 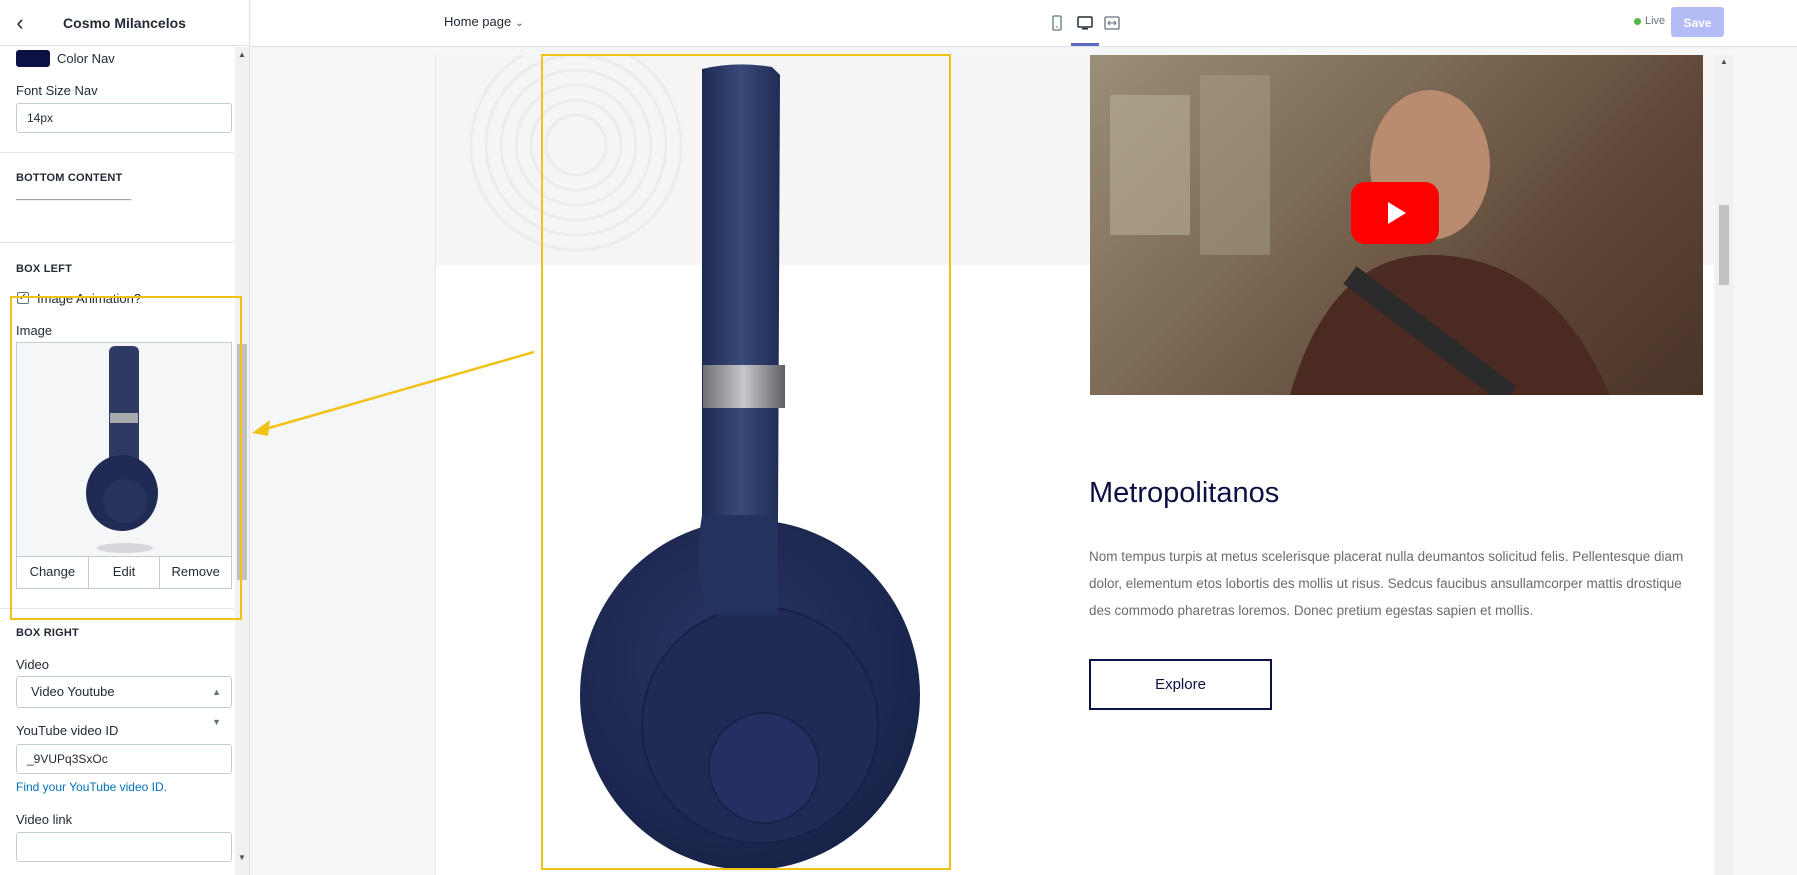 I want to click on preview-scrollbar: ▲, so click(x=1724, y=465).